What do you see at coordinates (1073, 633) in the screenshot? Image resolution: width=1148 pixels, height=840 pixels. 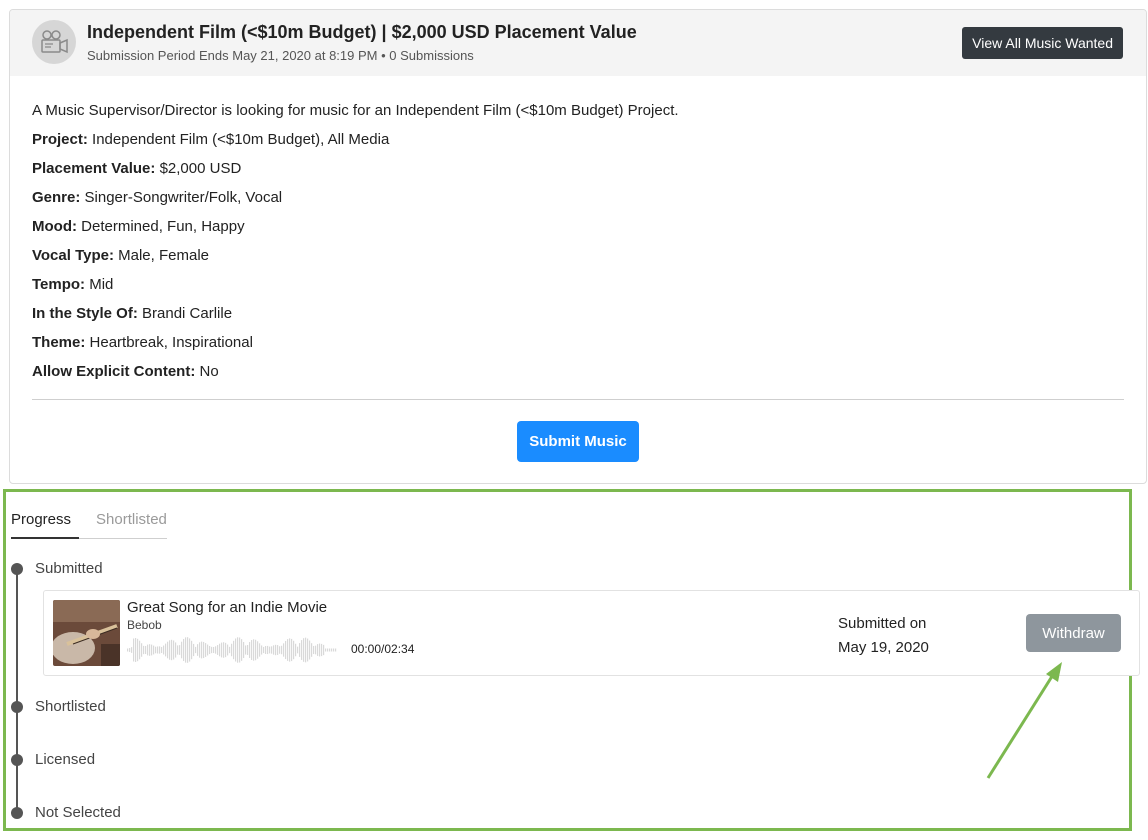 I see `withdraw-button: Withdraw` at bounding box center [1073, 633].